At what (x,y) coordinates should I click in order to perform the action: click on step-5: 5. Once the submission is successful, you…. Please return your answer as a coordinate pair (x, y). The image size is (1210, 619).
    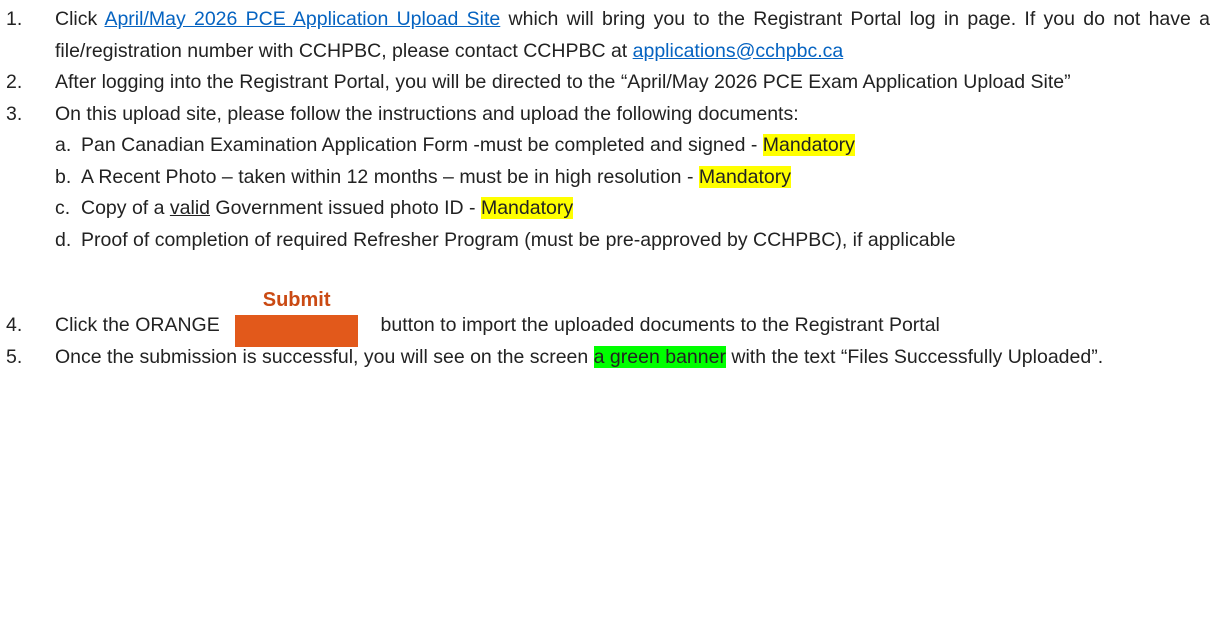
    Looking at the image, I should click on (605, 358).